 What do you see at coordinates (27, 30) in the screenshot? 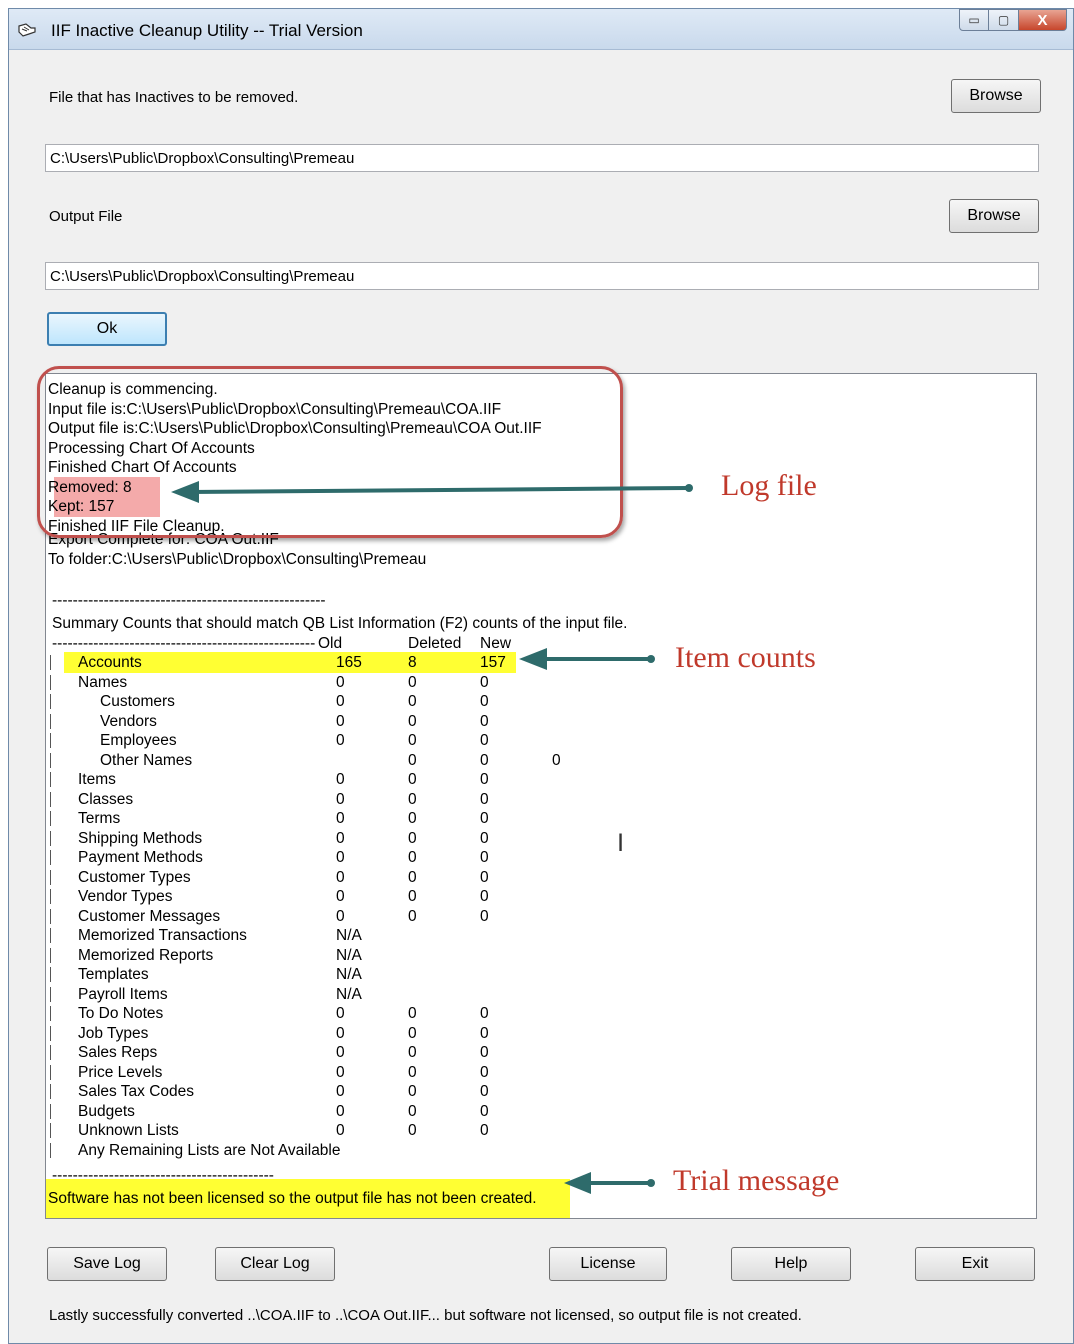
I see `app-icon` at bounding box center [27, 30].